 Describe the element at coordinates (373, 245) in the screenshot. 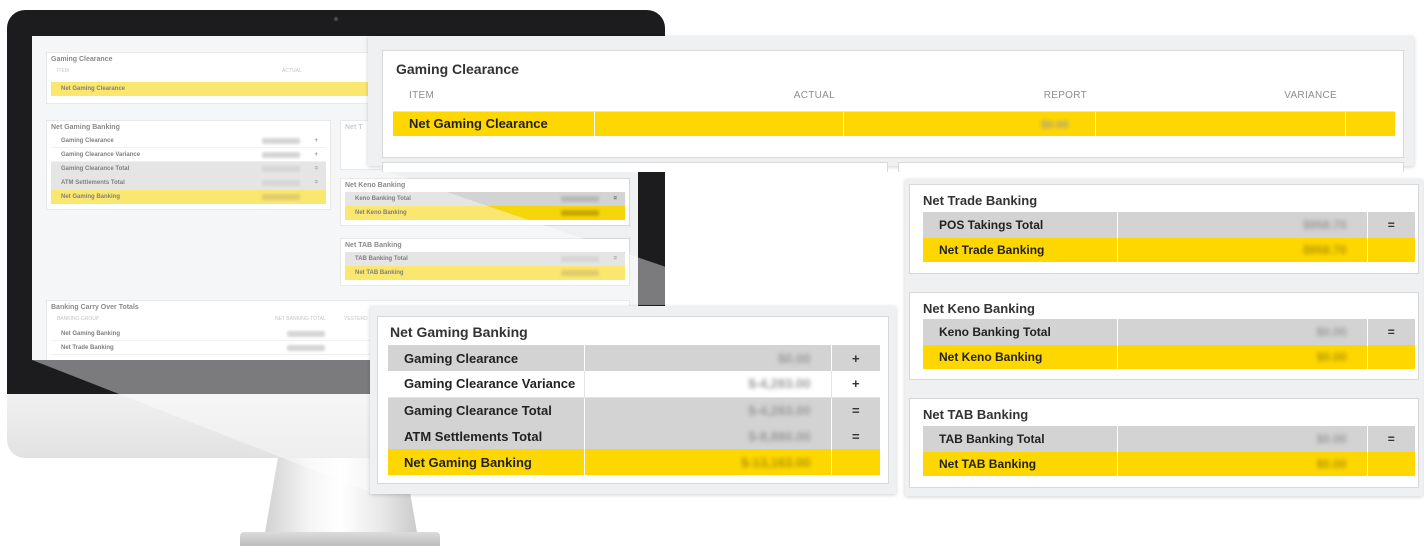

I see `mini-panel-title: Net TAB Banking` at that location.